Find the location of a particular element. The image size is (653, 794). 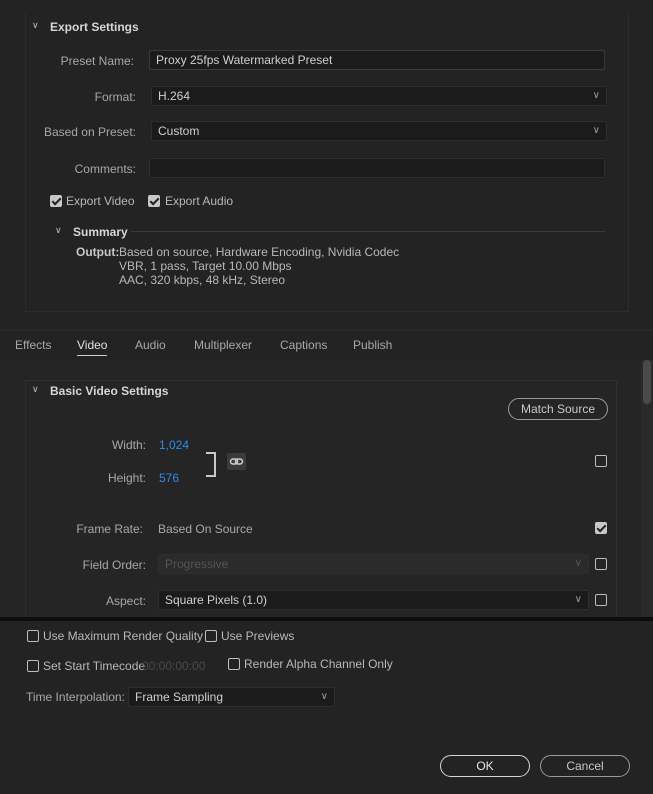

timecode-value: 00:00:00:00 is located at coordinates (174, 666).